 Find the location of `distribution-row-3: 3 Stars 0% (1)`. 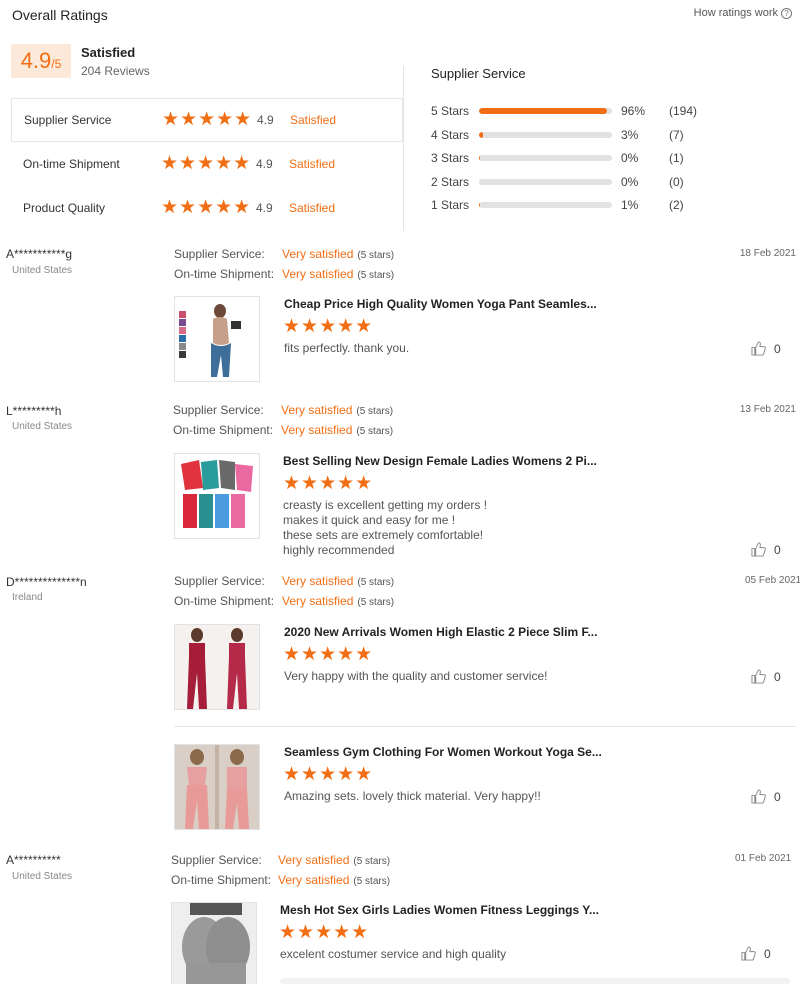

distribution-row-3: 3 Stars 0% (1) is located at coordinates (557, 158).